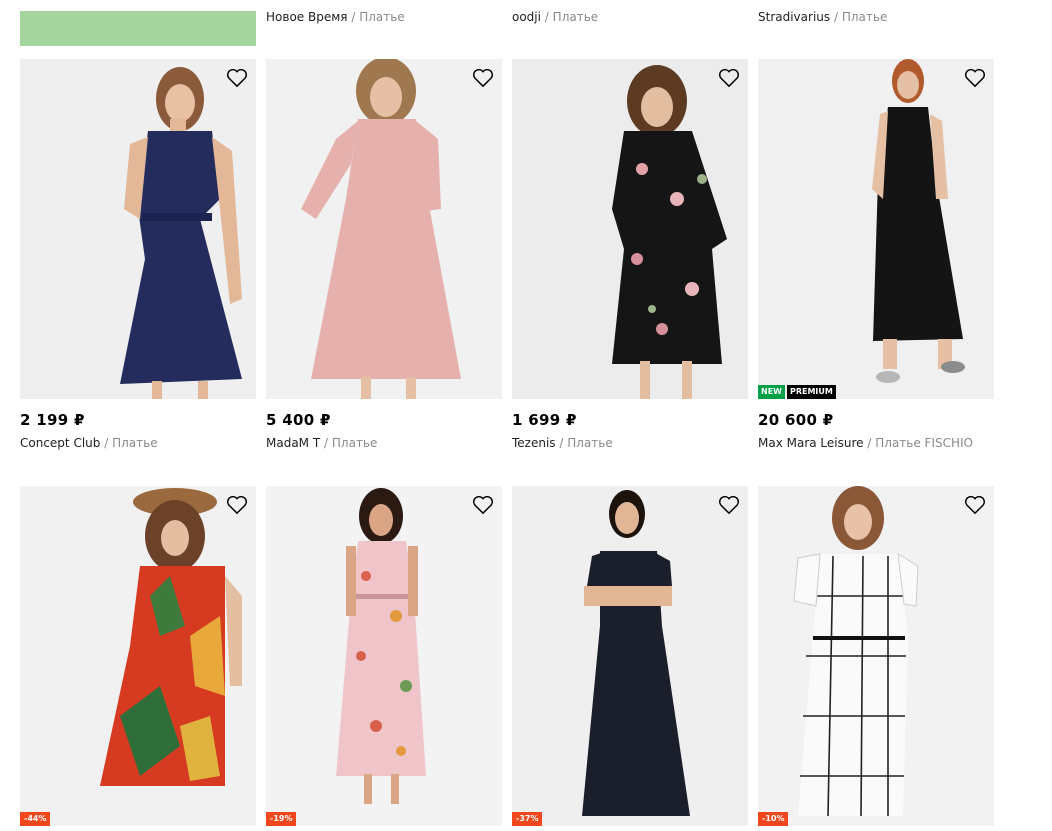 This screenshot has width=1052, height=831. What do you see at coordinates (796, 420) in the screenshot?
I see `product-price: 20 600 ₽` at bounding box center [796, 420].